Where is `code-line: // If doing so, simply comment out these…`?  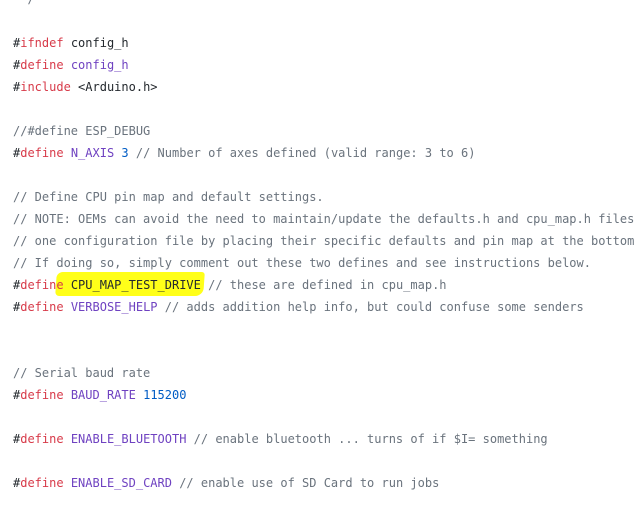 code-line: // If doing so, simply comment out these… is located at coordinates (323, 263).